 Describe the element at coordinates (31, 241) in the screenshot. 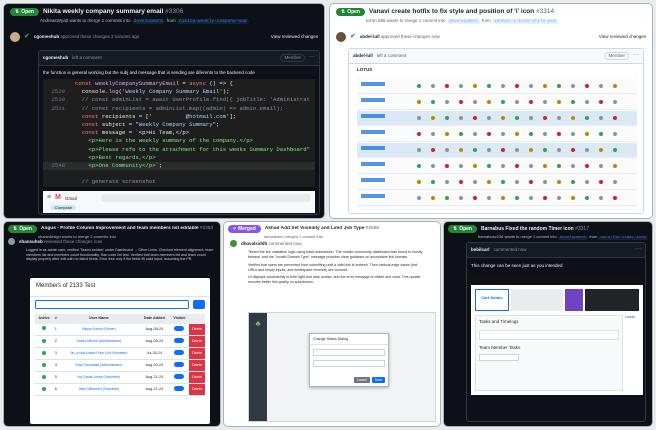

I see `reviewer-name: shansuhsb` at that location.